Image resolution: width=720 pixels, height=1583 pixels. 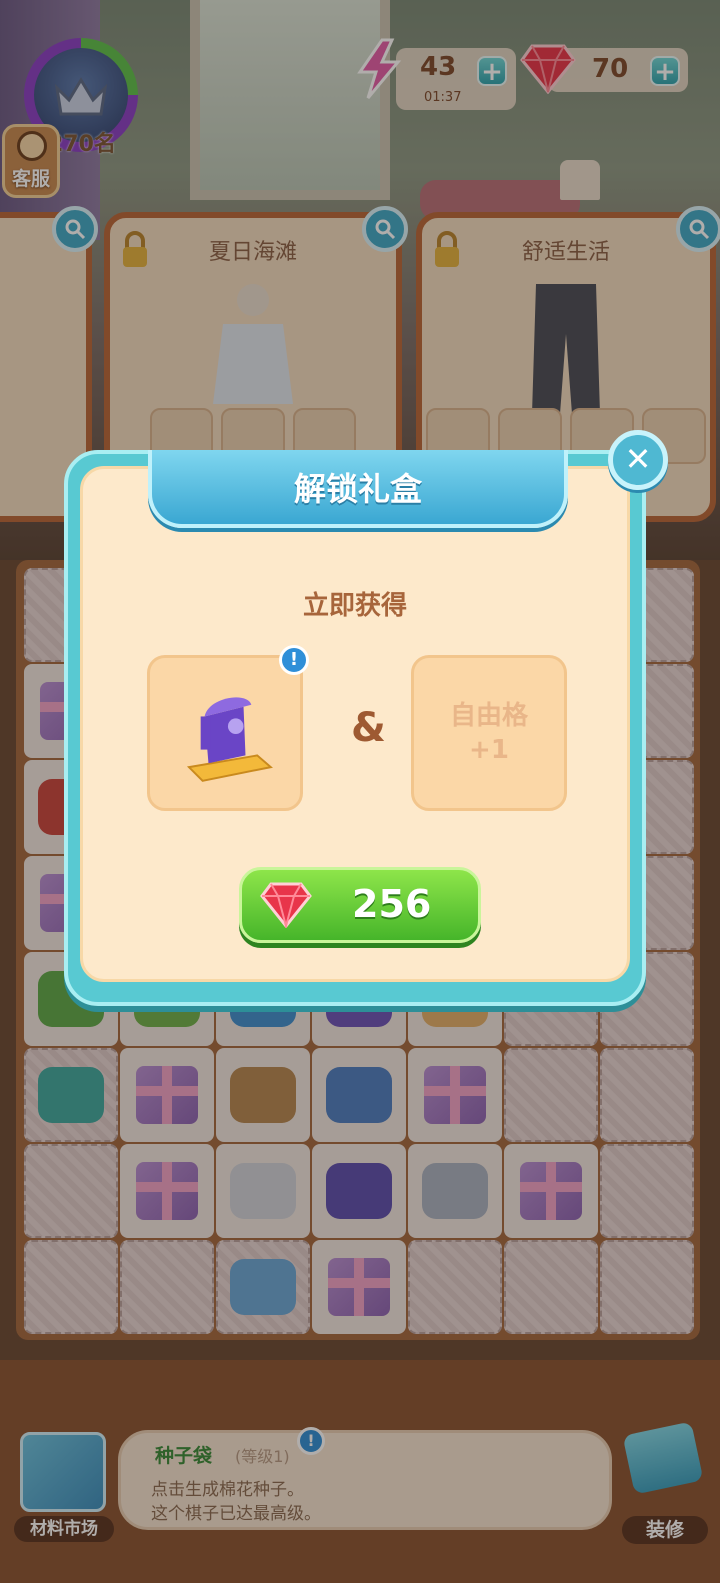 What do you see at coordinates (229, 739) in the screenshot?
I see `sewing-machine-icon` at bounding box center [229, 739].